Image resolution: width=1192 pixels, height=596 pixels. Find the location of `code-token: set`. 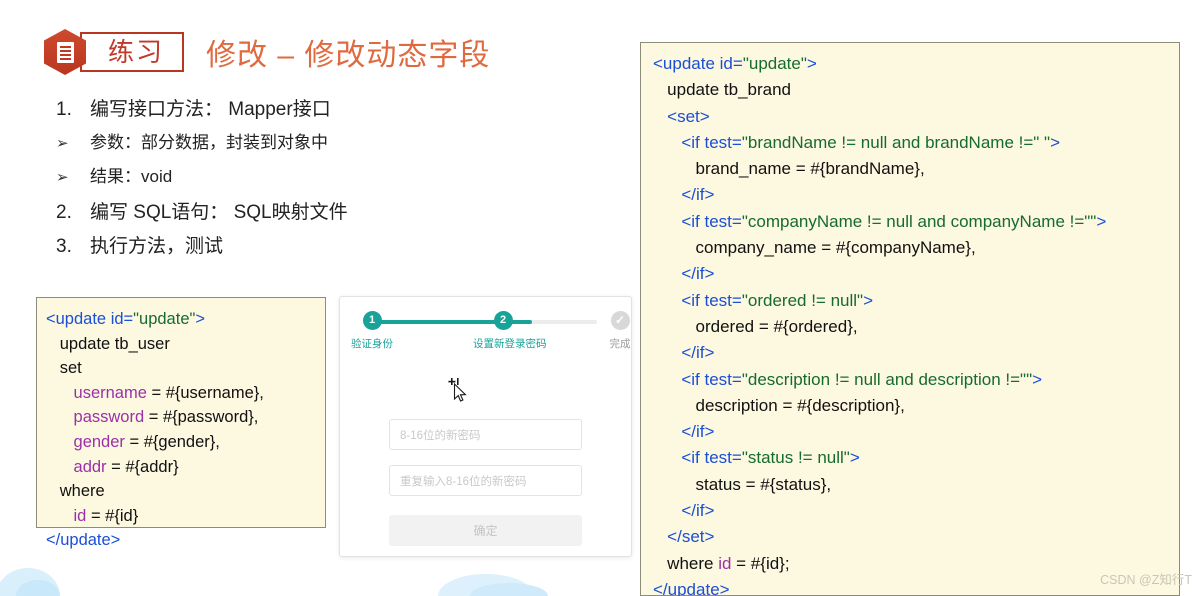

code-token: set is located at coordinates (64, 368).